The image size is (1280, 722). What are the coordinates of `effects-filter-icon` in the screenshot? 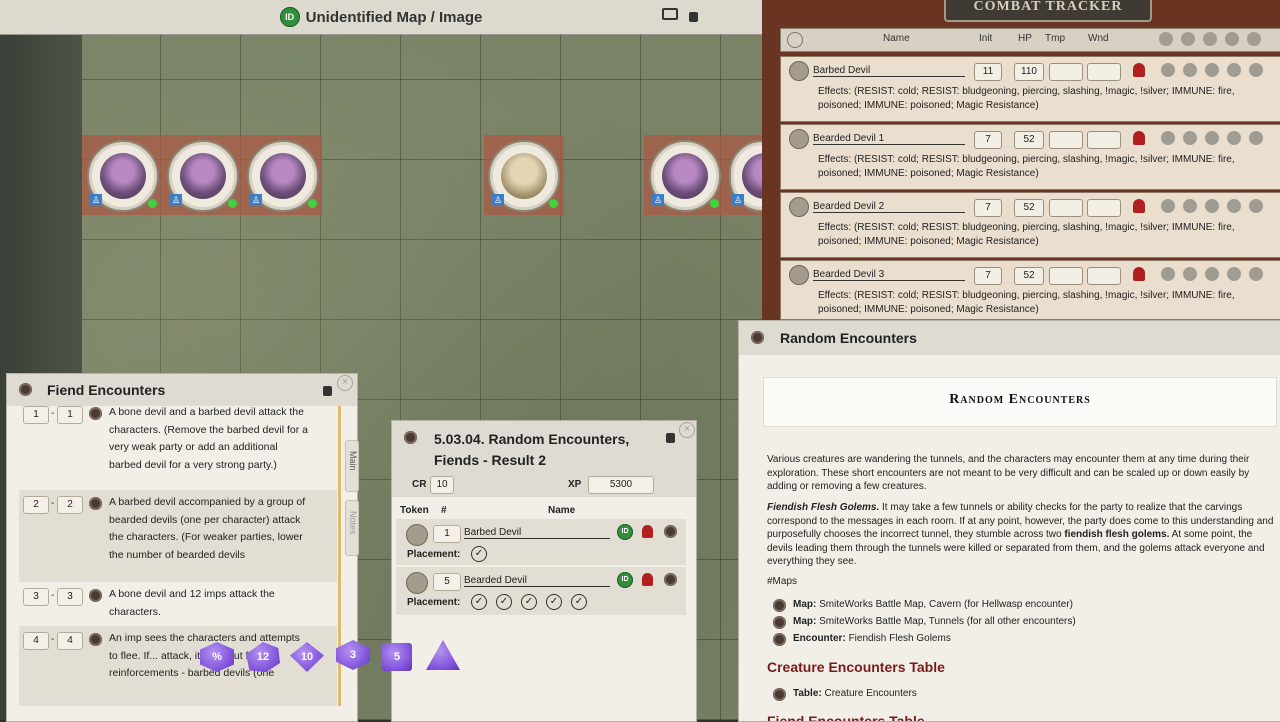 It's located at (1232, 39).